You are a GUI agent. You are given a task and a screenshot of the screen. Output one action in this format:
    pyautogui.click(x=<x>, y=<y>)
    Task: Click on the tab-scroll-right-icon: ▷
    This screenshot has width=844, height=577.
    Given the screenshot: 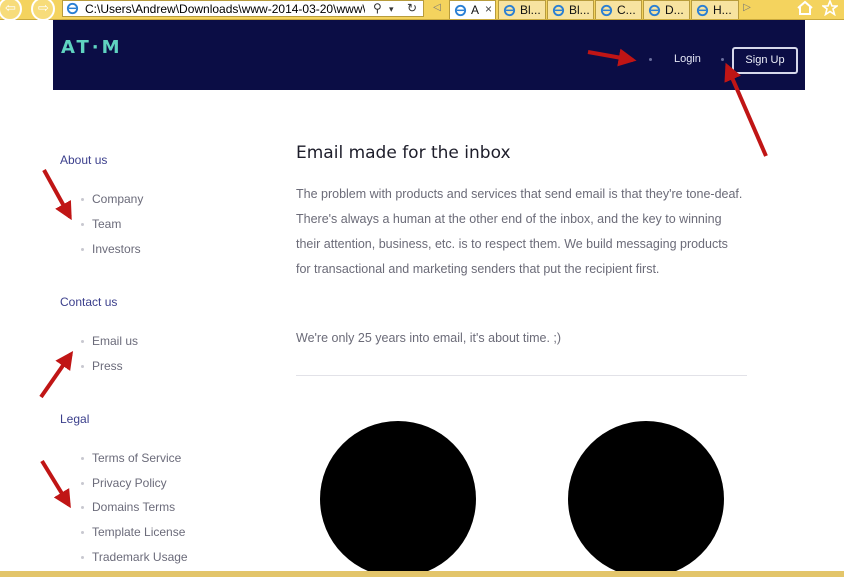 What is the action you would take?
    pyautogui.click(x=747, y=9)
    